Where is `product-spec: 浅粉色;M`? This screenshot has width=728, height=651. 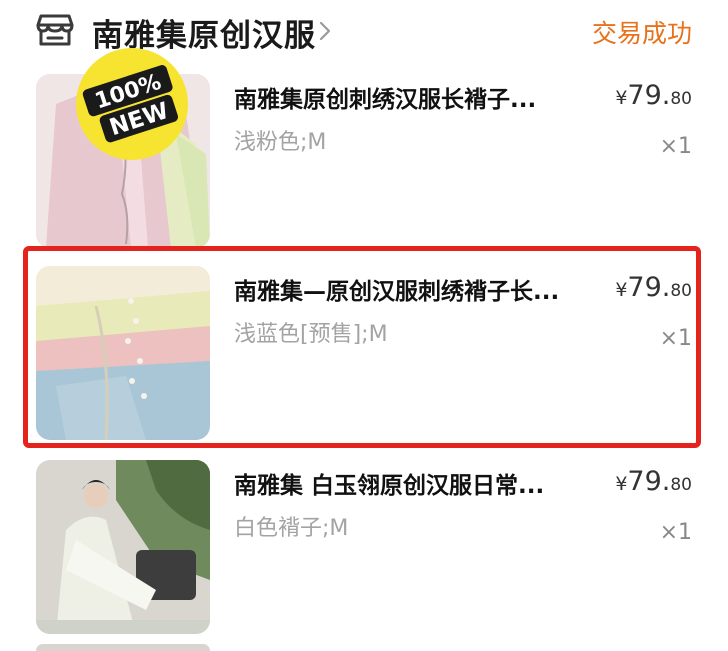 product-spec: 浅粉色;M is located at coordinates (280, 142).